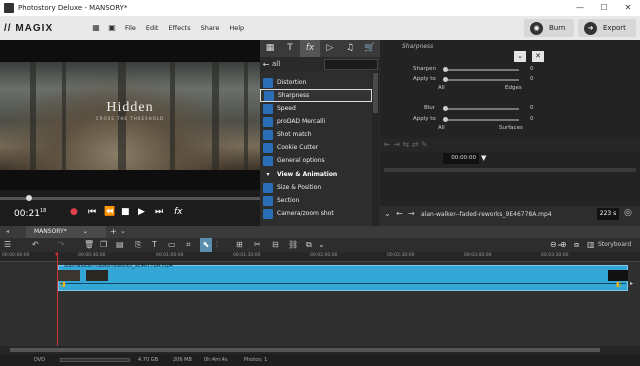 The height and width of the screenshot is (366, 640). What do you see at coordinates (482, 109) in the screenshot?
I see `blur-slider` at bounding box center [482, 109].